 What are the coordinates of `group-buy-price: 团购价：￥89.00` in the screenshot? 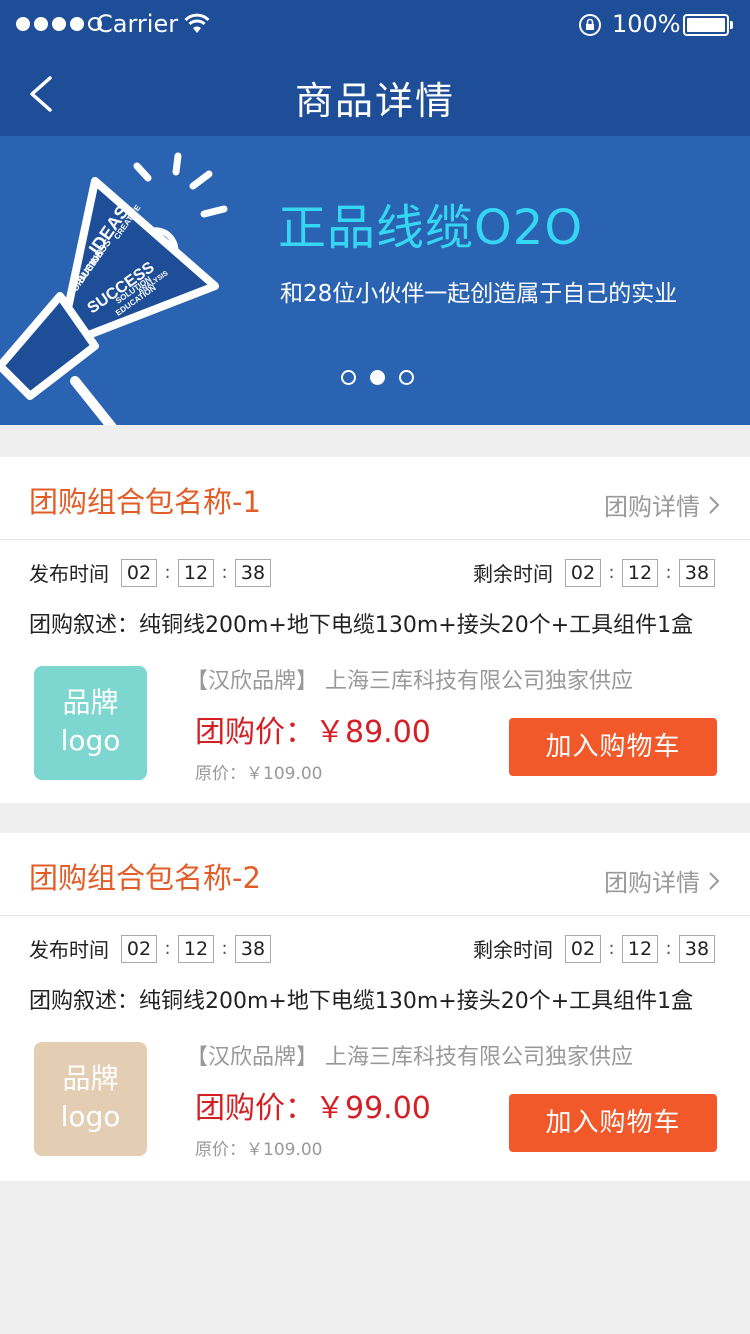 It's located at (313, 732).